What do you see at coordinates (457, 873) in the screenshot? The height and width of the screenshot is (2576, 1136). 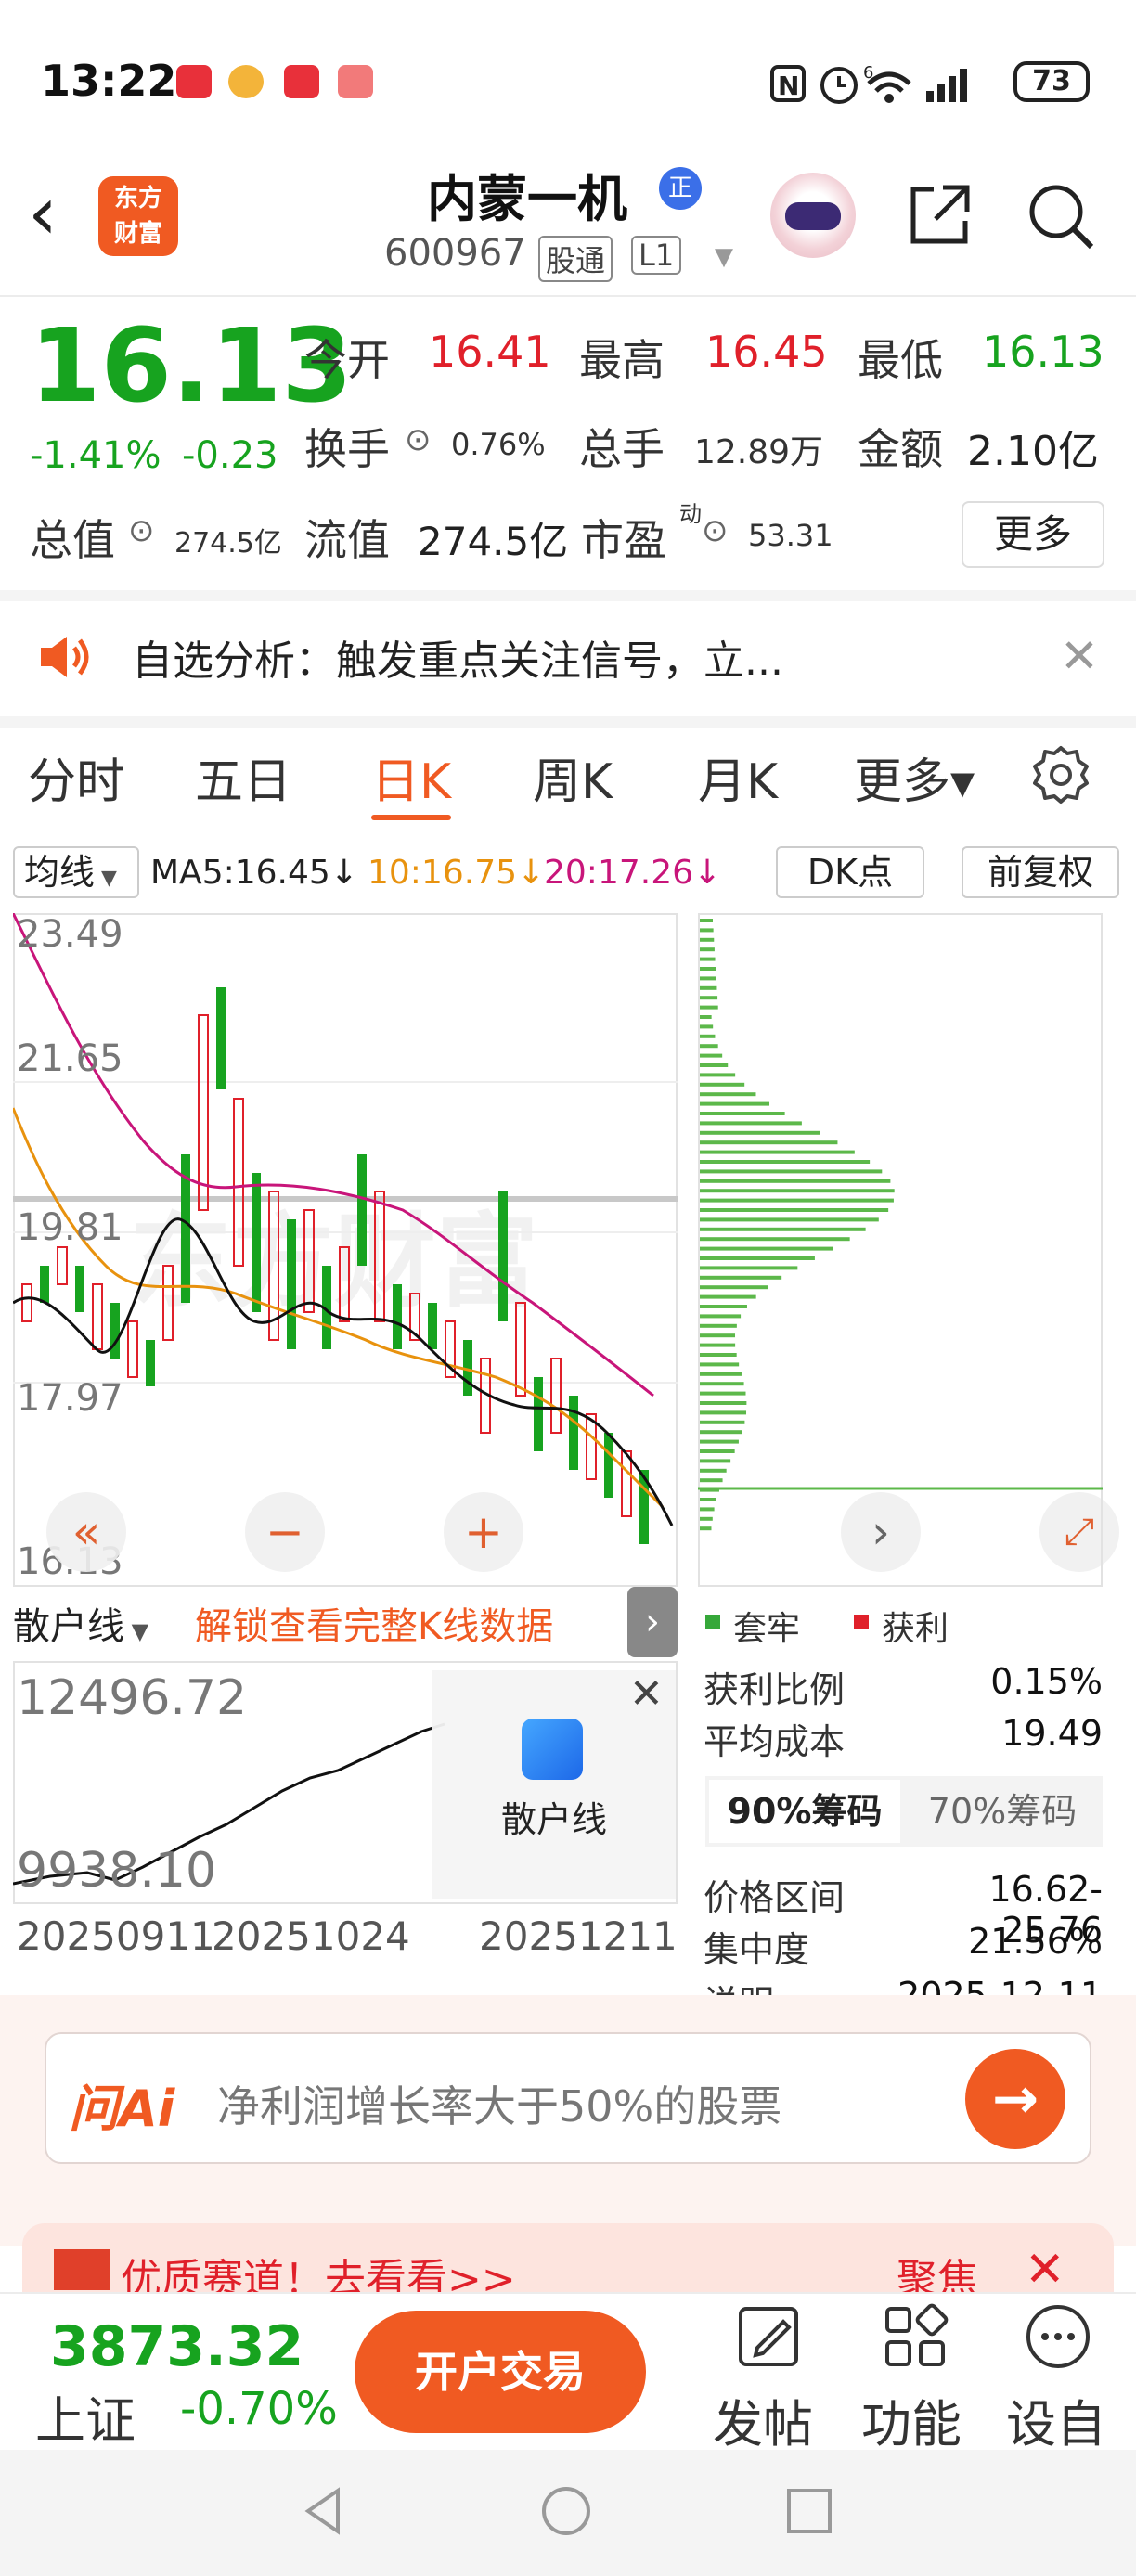 I see `ma10-value: 10:16.75↓` at bounding box center [457, 873].